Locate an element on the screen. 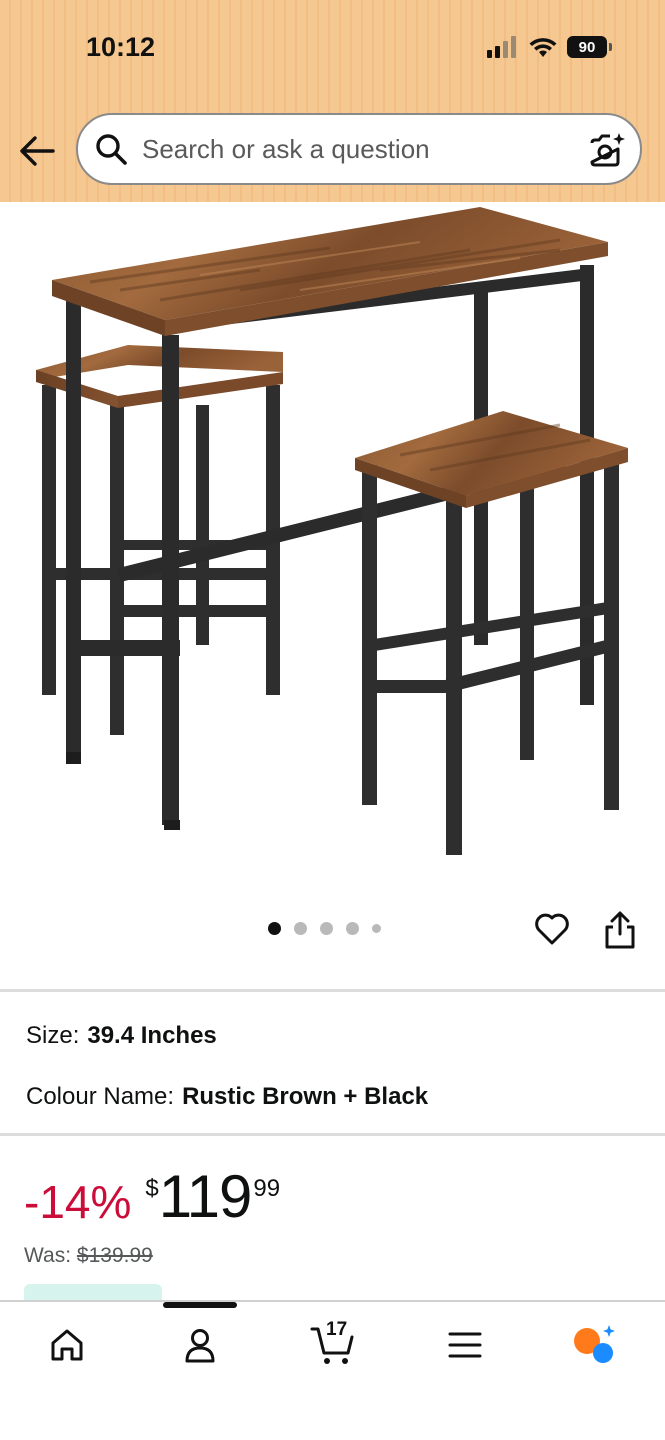 The width and height of the screenshot is (665, 1440). table-top is located at coordinates (330, 271).